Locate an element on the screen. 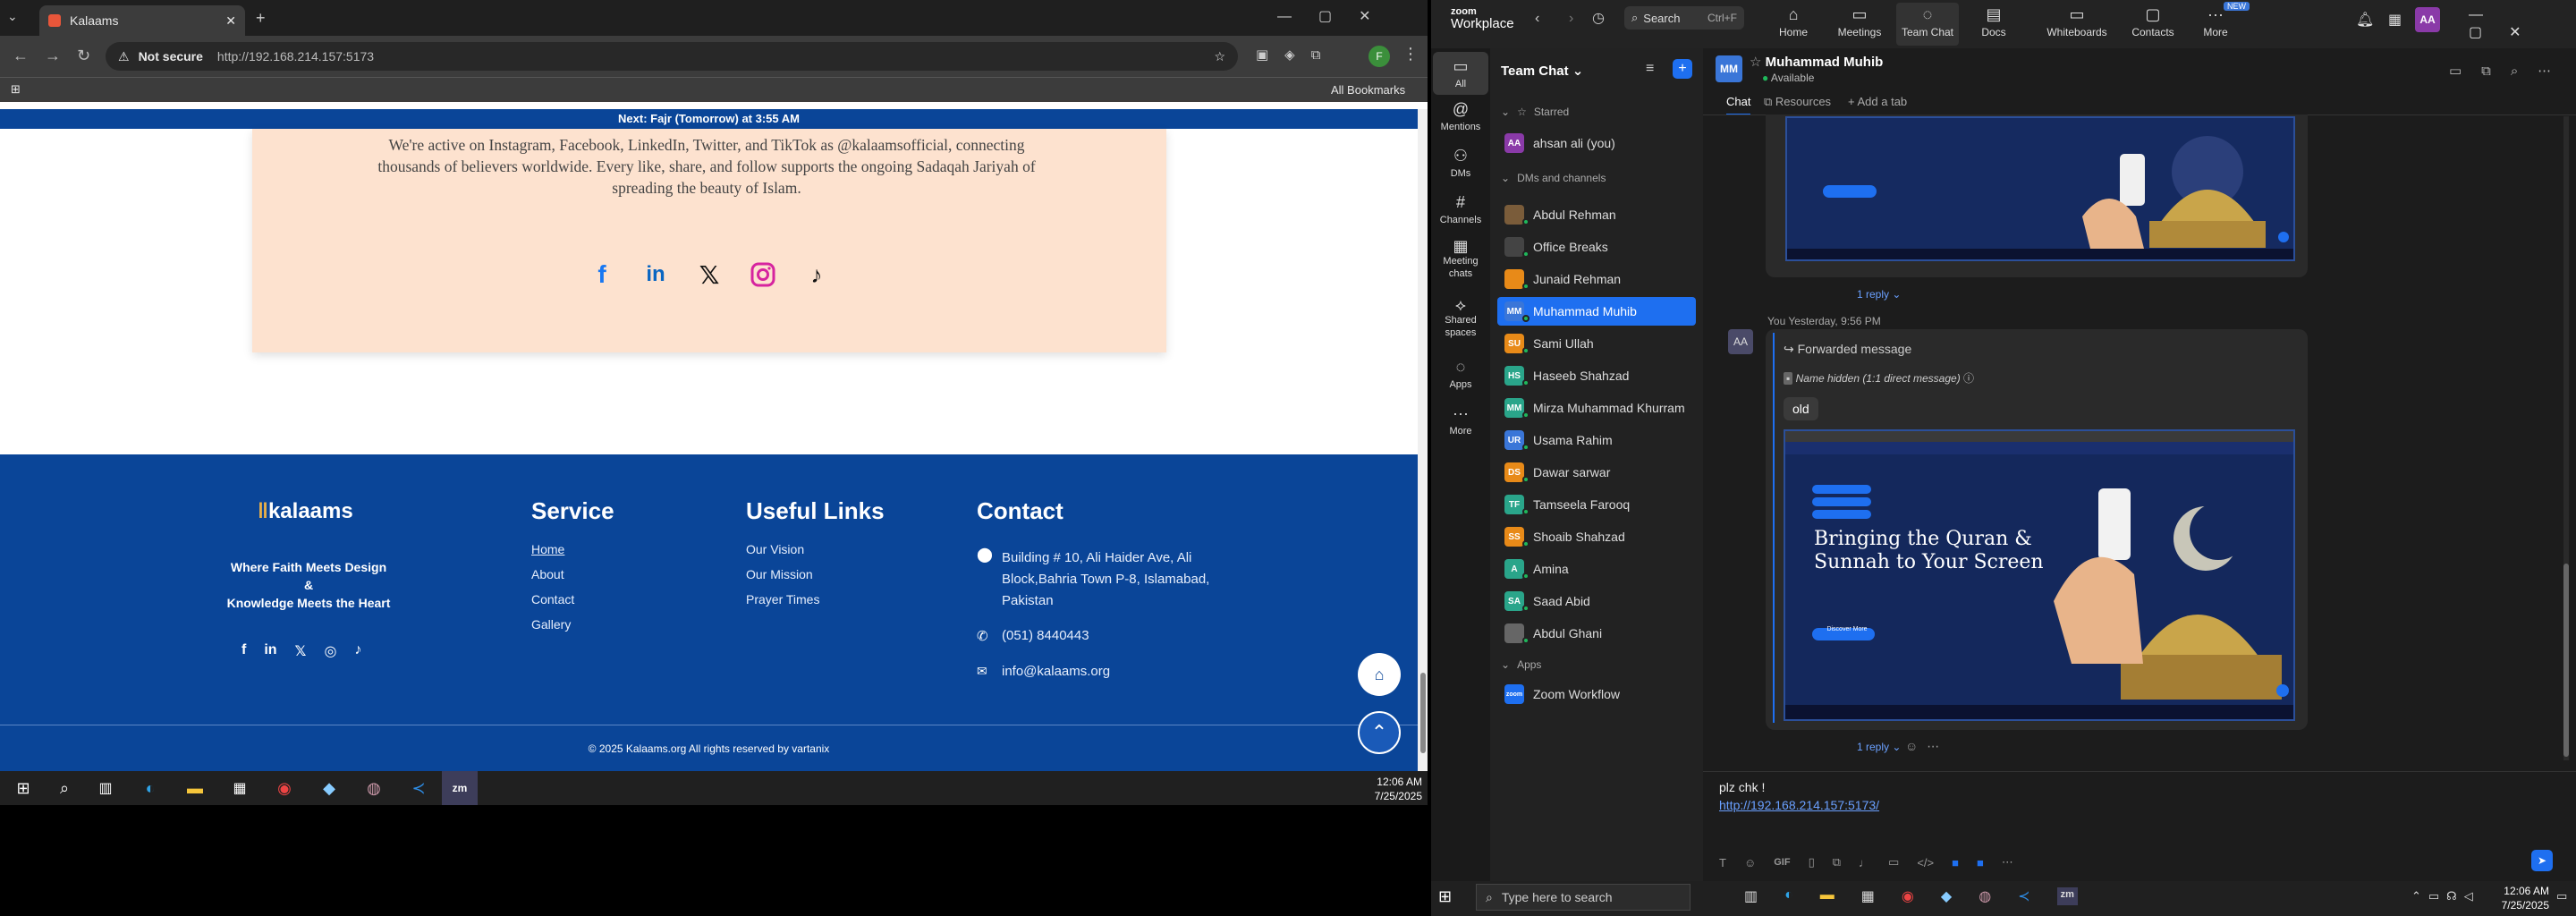  linkedin-icon: in is located at coordinates (655, 274).